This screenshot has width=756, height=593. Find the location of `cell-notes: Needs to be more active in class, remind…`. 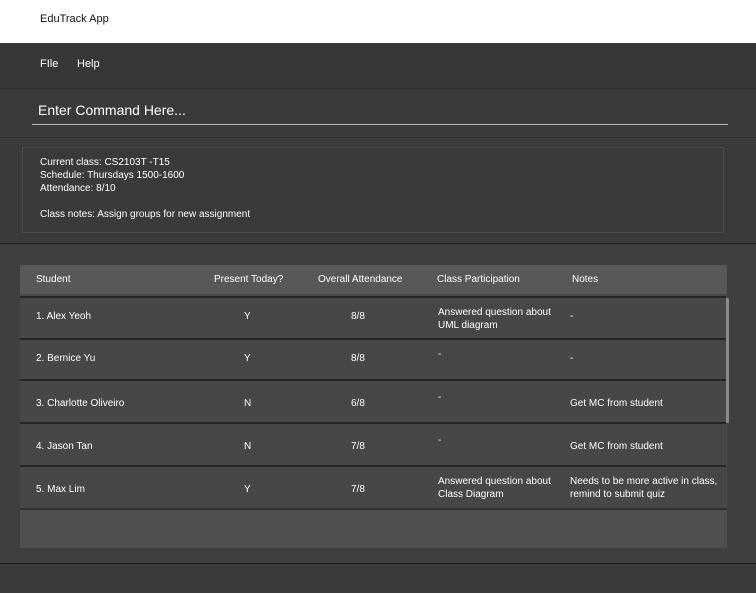

cell-notes: Needs to be more active in class, remind… is located at coordinates (644, 488).